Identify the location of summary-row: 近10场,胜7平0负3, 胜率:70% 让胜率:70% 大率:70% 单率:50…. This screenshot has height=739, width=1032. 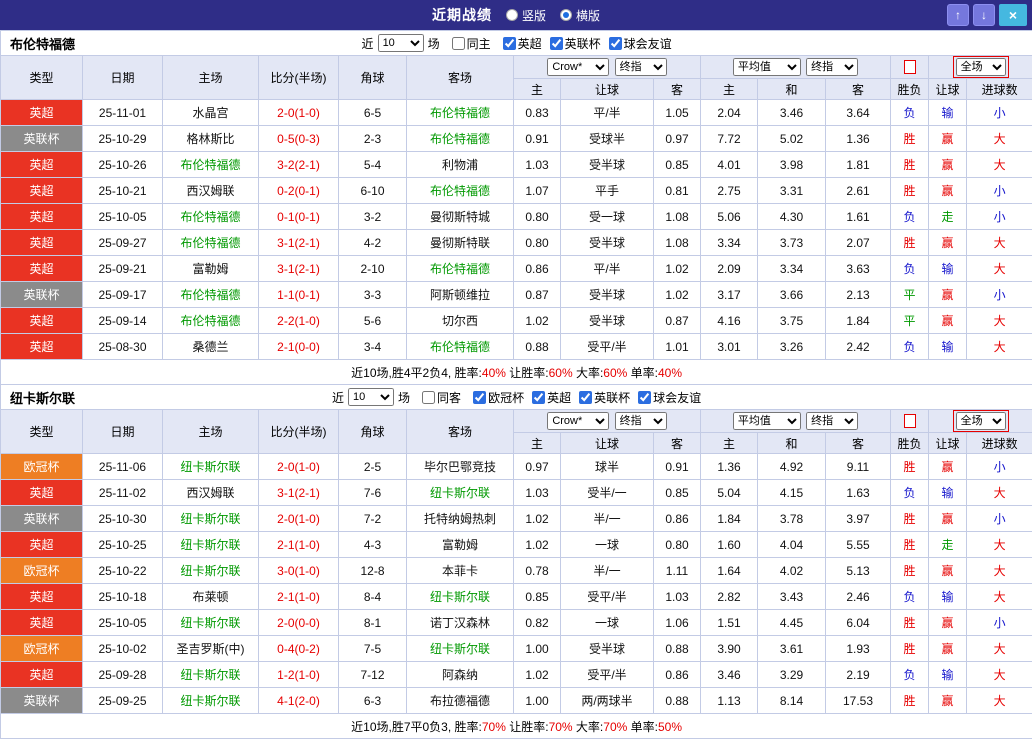
(516, 726).